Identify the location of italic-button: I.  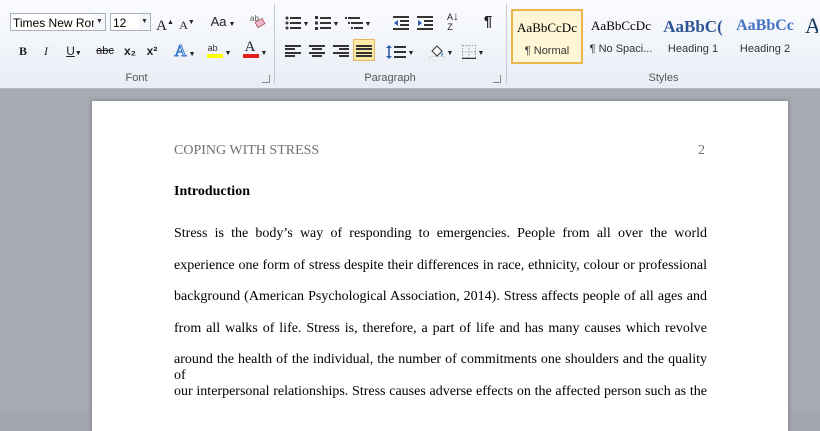
(46, 51).